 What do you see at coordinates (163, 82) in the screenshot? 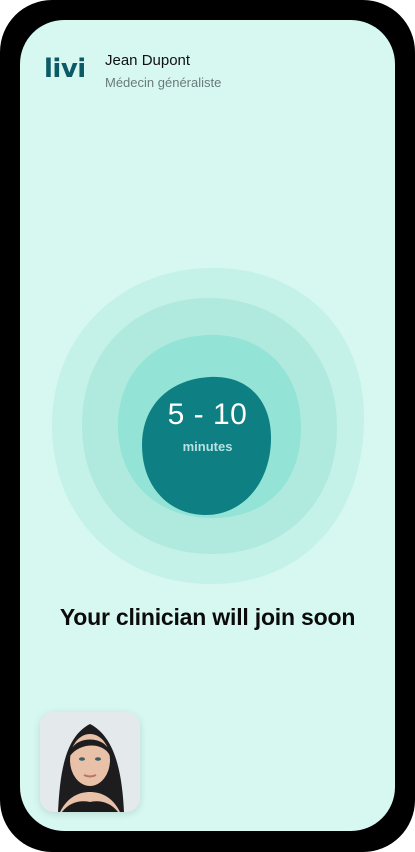
I see `clinician-role: Médecin généraliste` at bounding box center [163, 82].